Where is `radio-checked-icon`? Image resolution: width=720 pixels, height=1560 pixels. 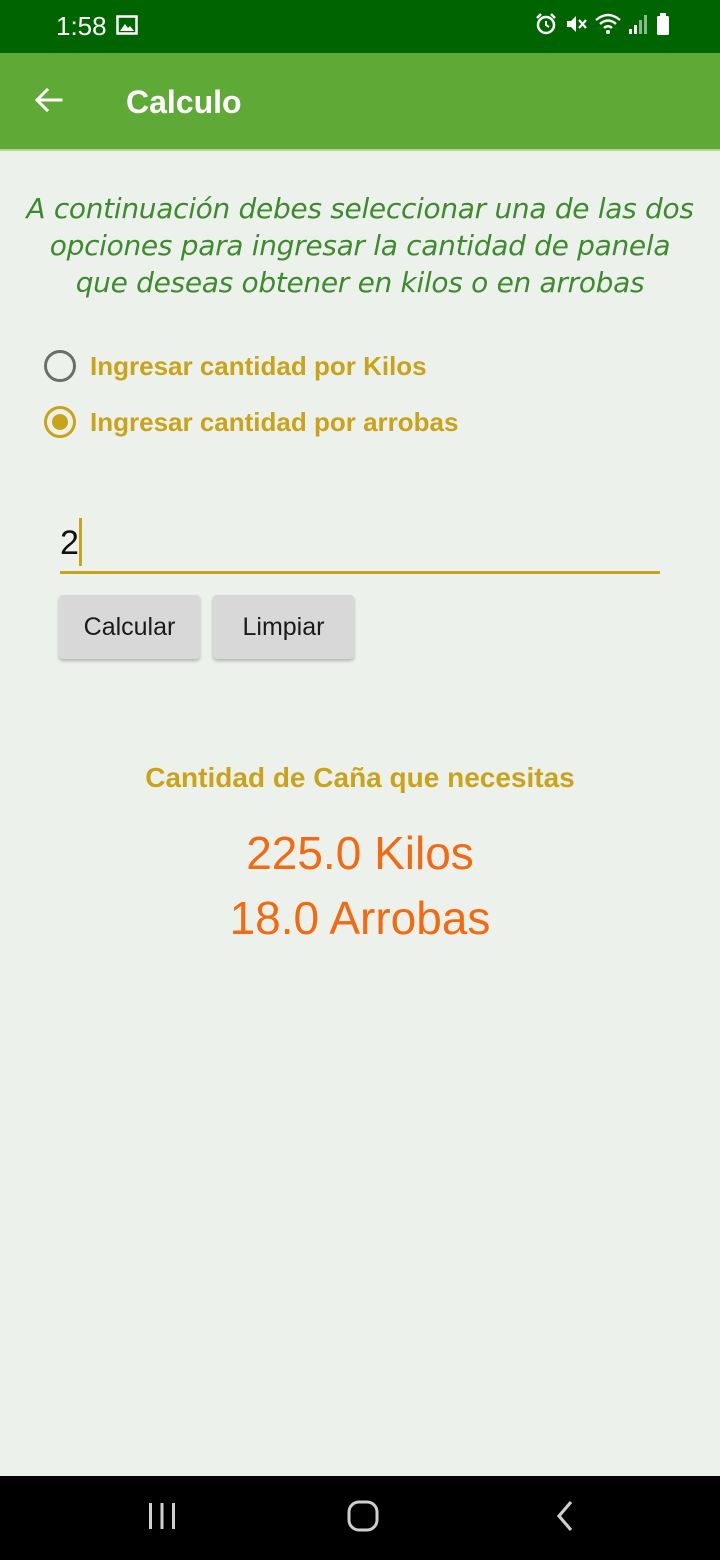
radio-checked-icon is located at coordinates (60, 422).